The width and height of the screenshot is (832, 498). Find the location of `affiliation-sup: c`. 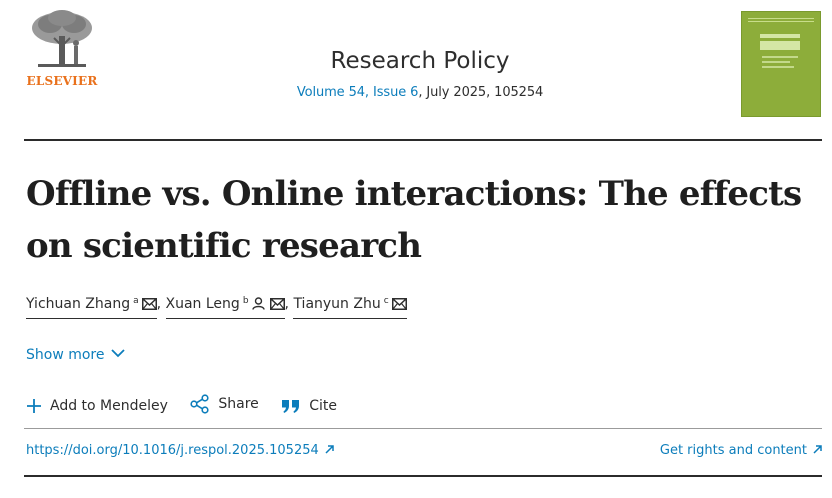

affiliation-sup: c is located at coordinates (386, 301).